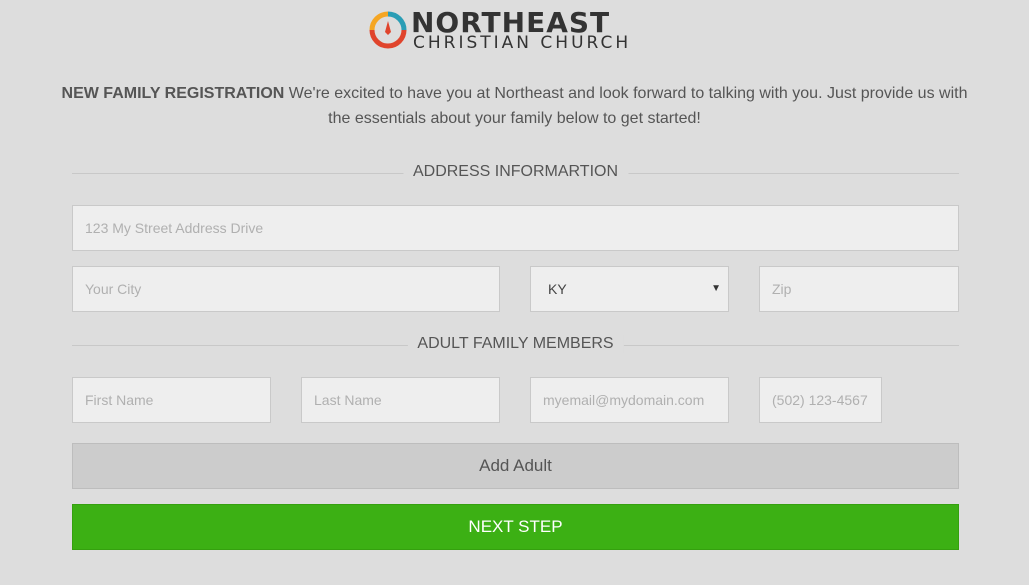 The width and height of the screenshot is (1029, 585). I want to click on first-name-input: First Name, so click(171, 400).